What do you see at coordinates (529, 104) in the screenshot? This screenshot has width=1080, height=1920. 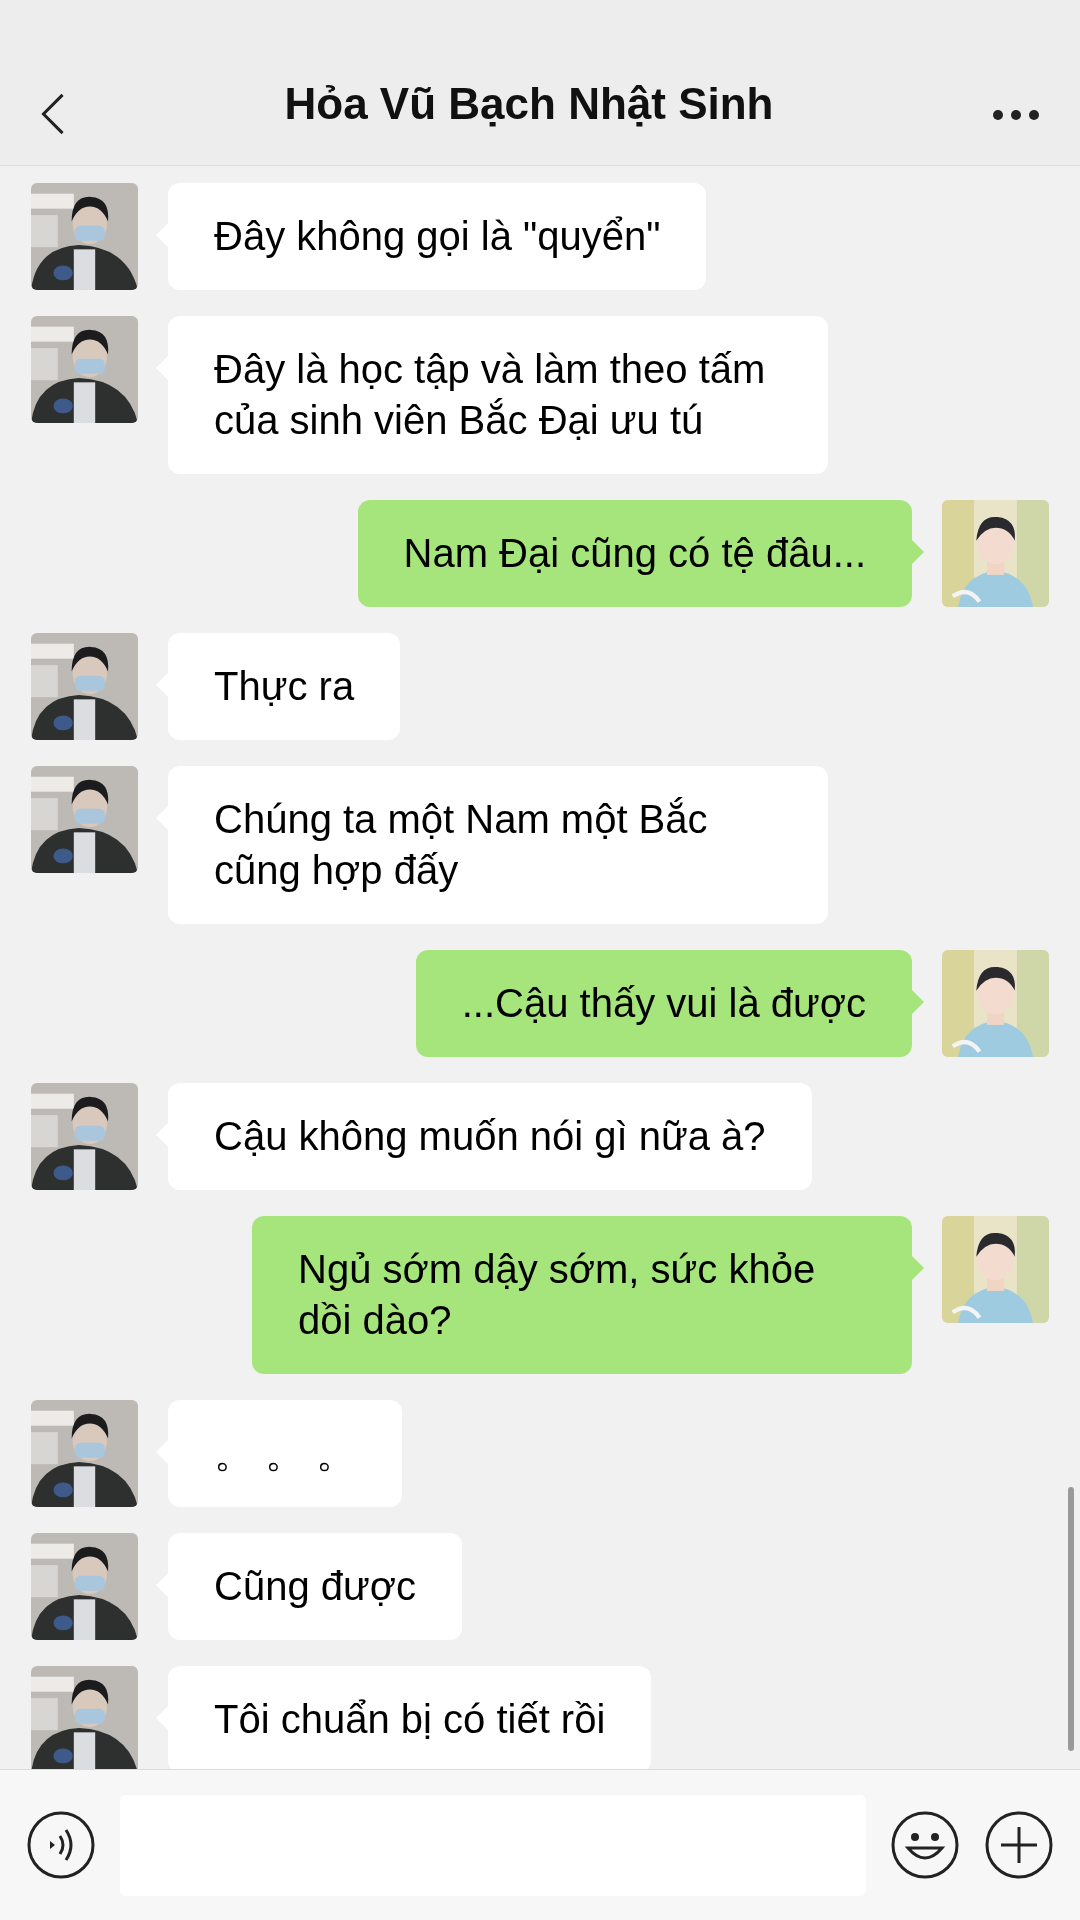 I see `chat-title: Hỏa Vũ Bạch Nhật Sinh` at bounding box center [529, 104].